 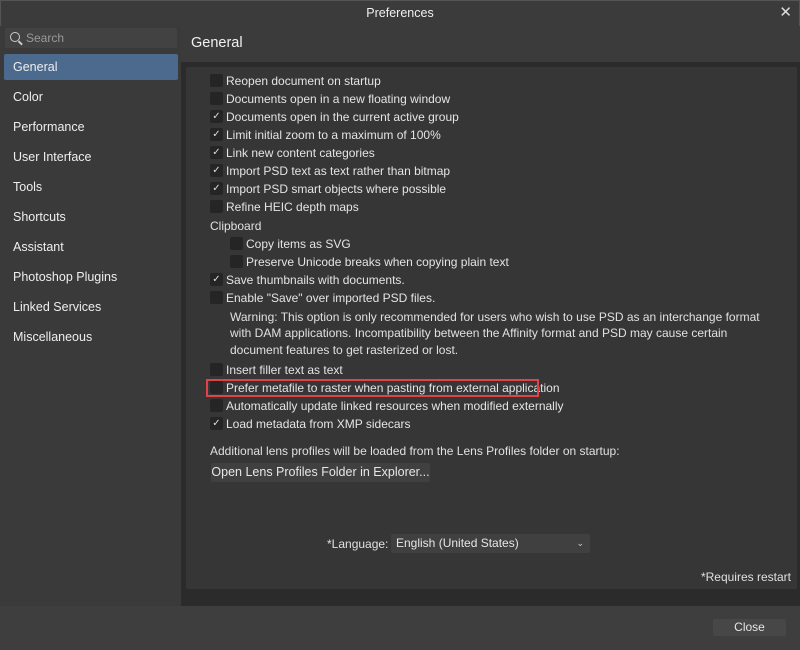 I want to click on sidebar-item-color: Color, so click(x=91, y=97).